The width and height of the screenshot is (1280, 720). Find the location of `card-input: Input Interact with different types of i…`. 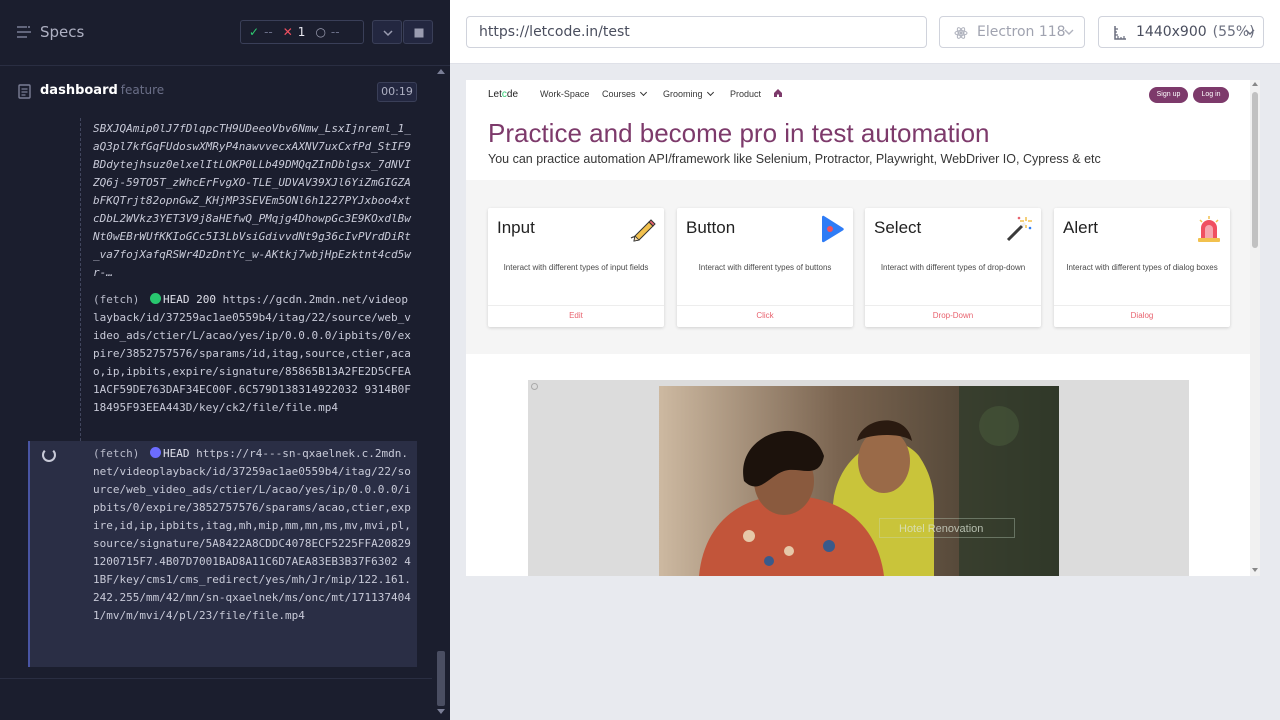

card-input: Input Interact with different types of i… is located at coordinates (576, 267).